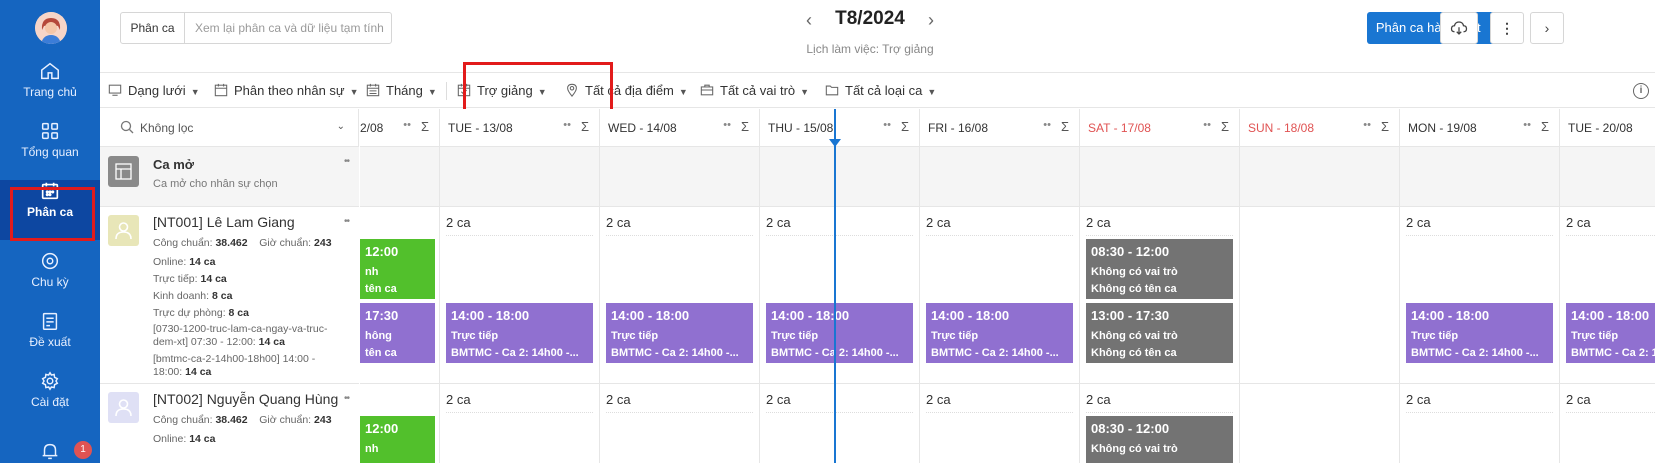  I want to click on nav-overview: Tổng quan, so click(50, 148).